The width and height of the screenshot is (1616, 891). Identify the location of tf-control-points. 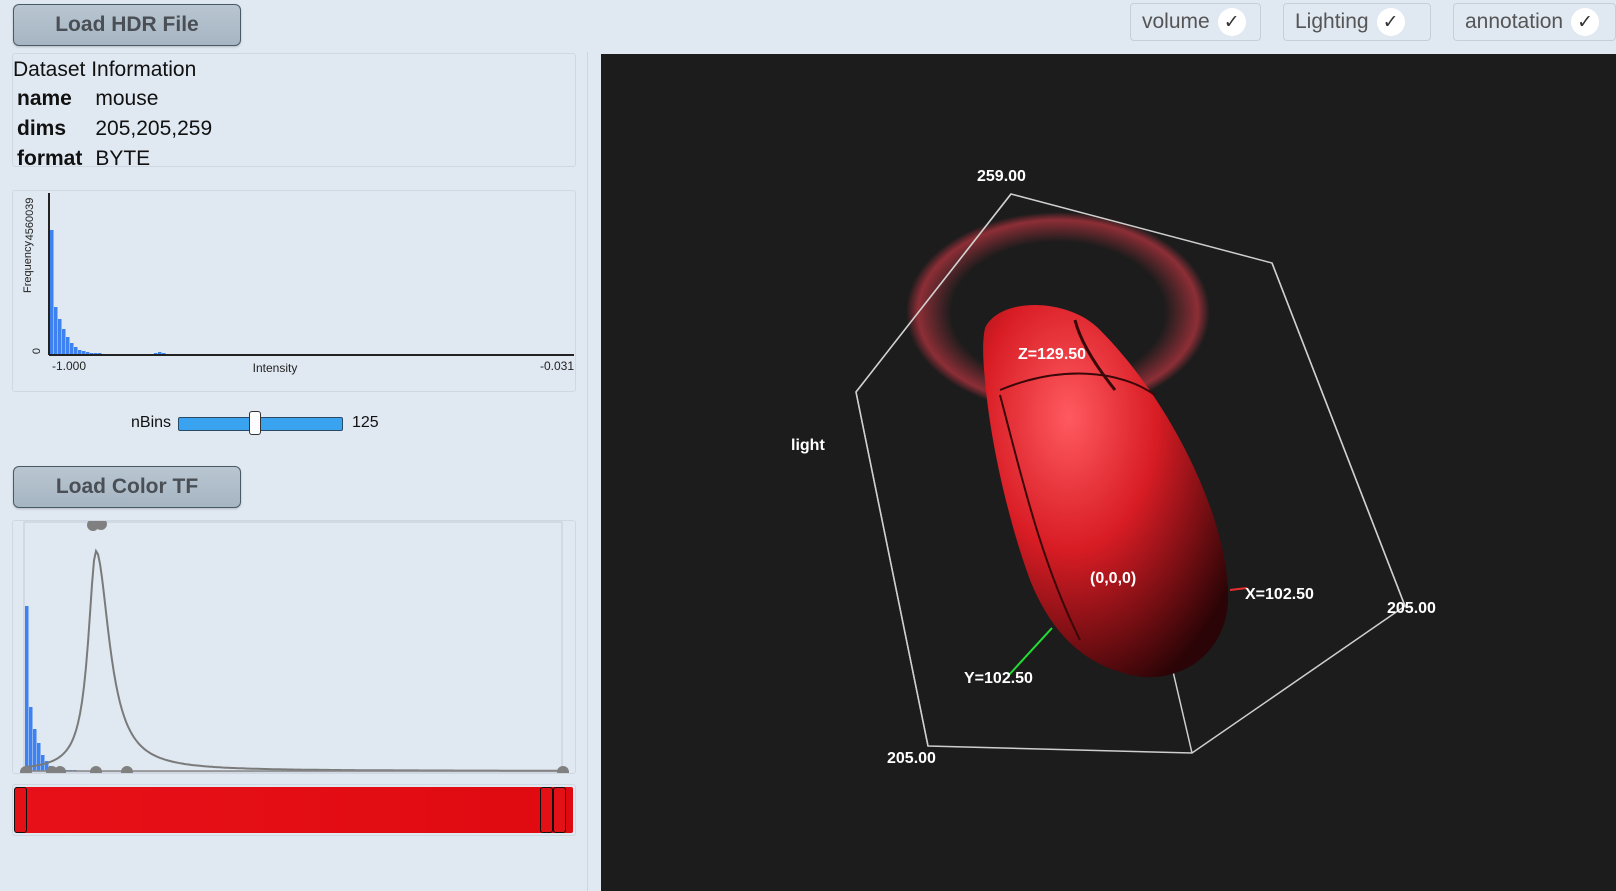
(294, 647).